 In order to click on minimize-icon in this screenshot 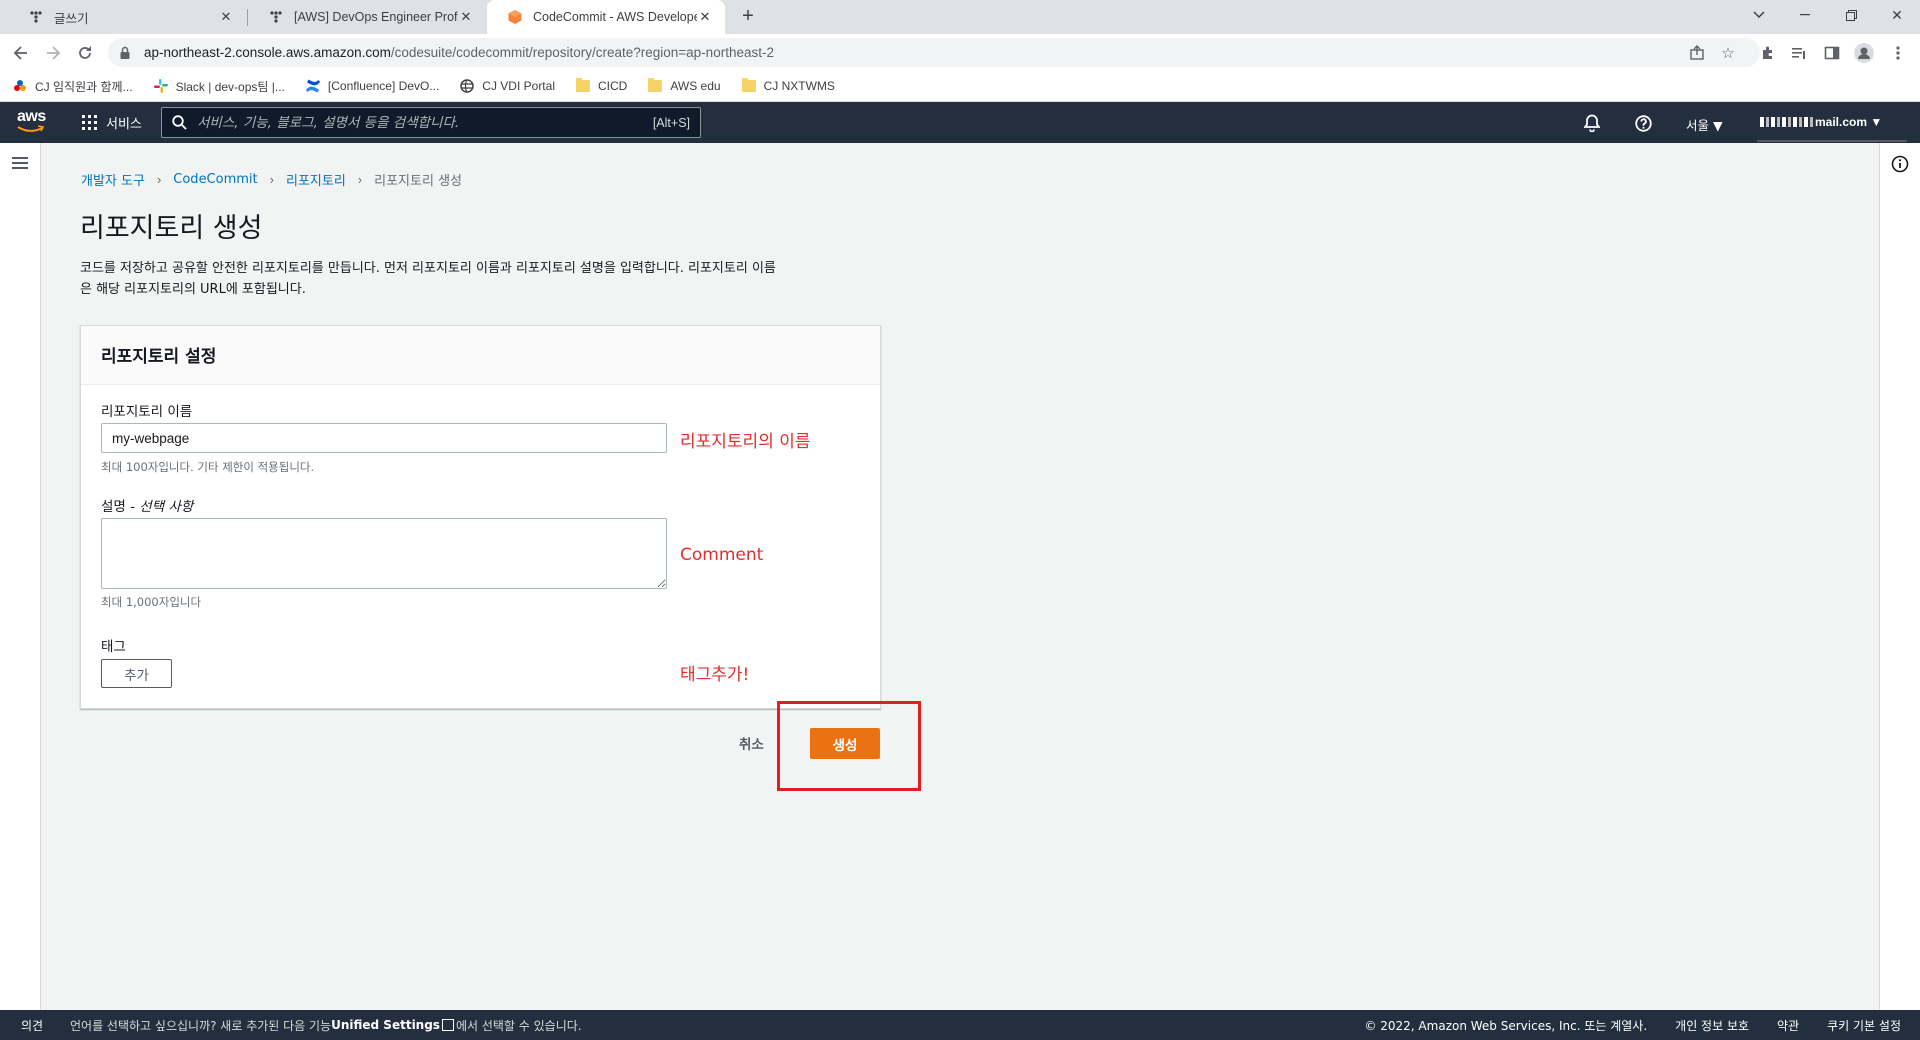, I will do `click(1805, 15)`.